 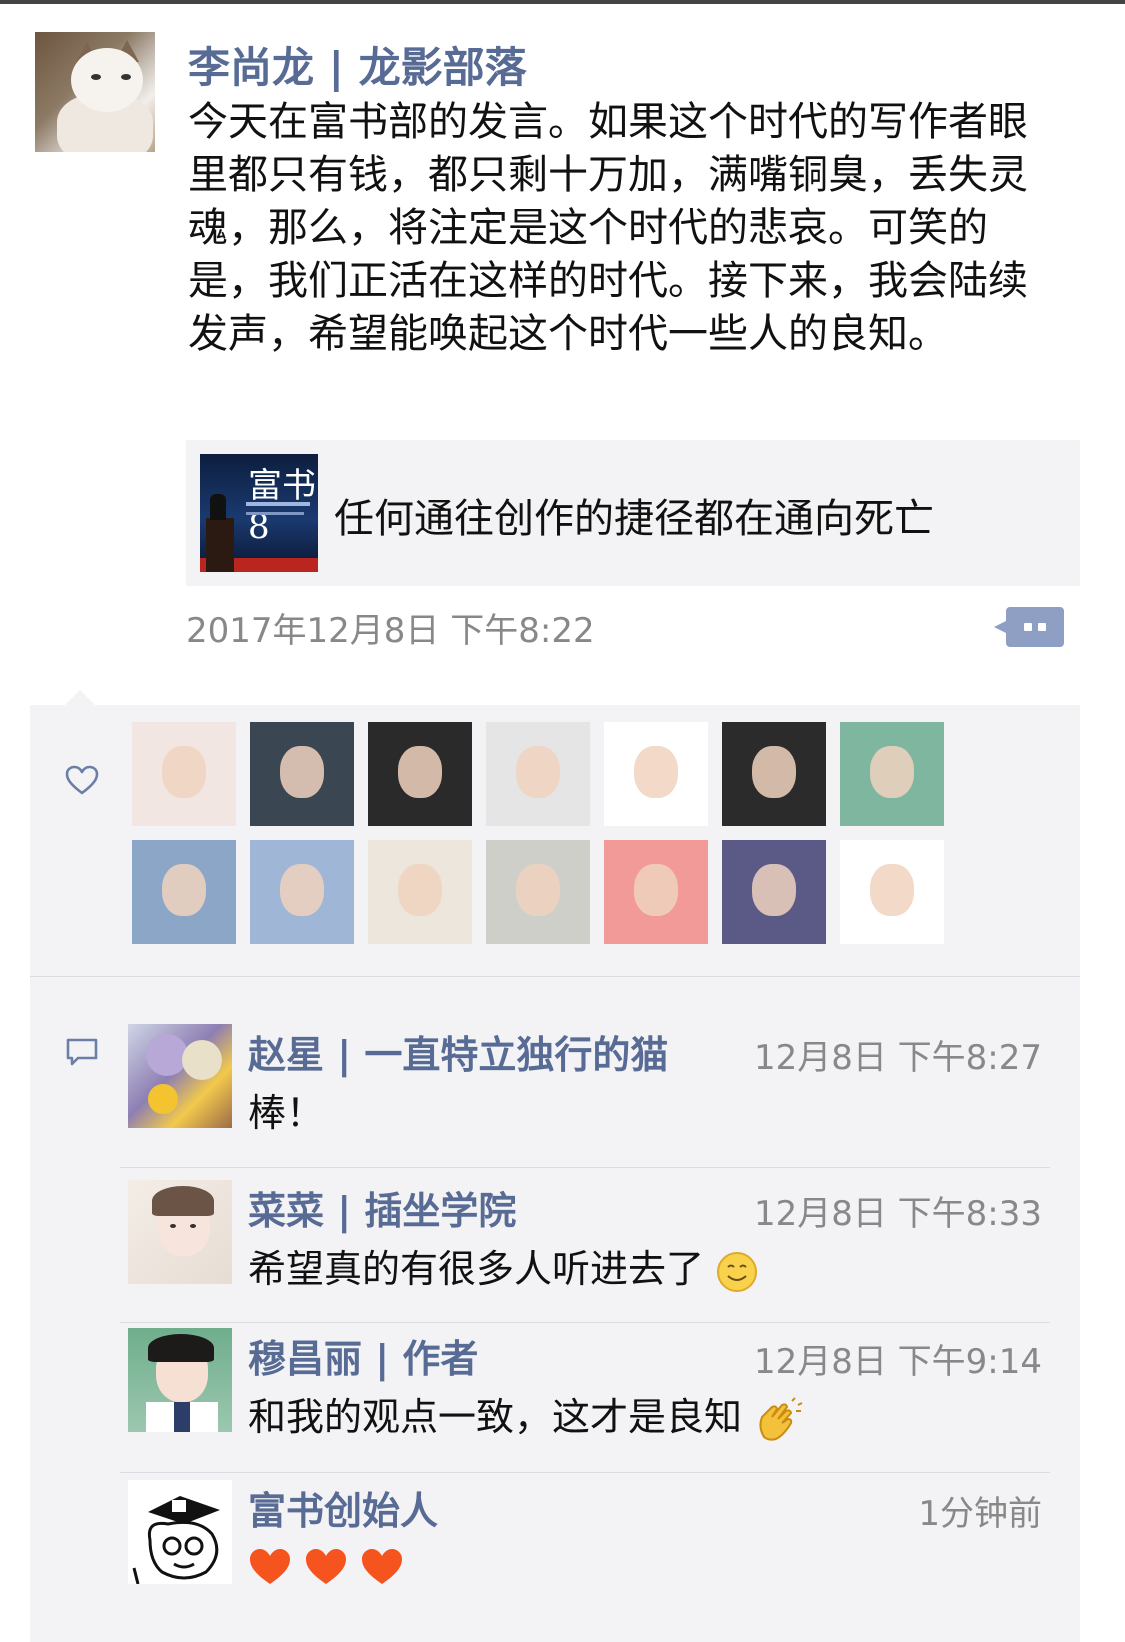 I want to click on likes-comments-divider, so click(x=555, y=976).